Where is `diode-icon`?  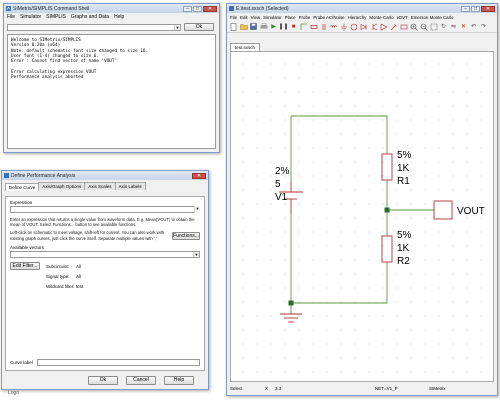
diode-icon is located at coordinates (363, 26).